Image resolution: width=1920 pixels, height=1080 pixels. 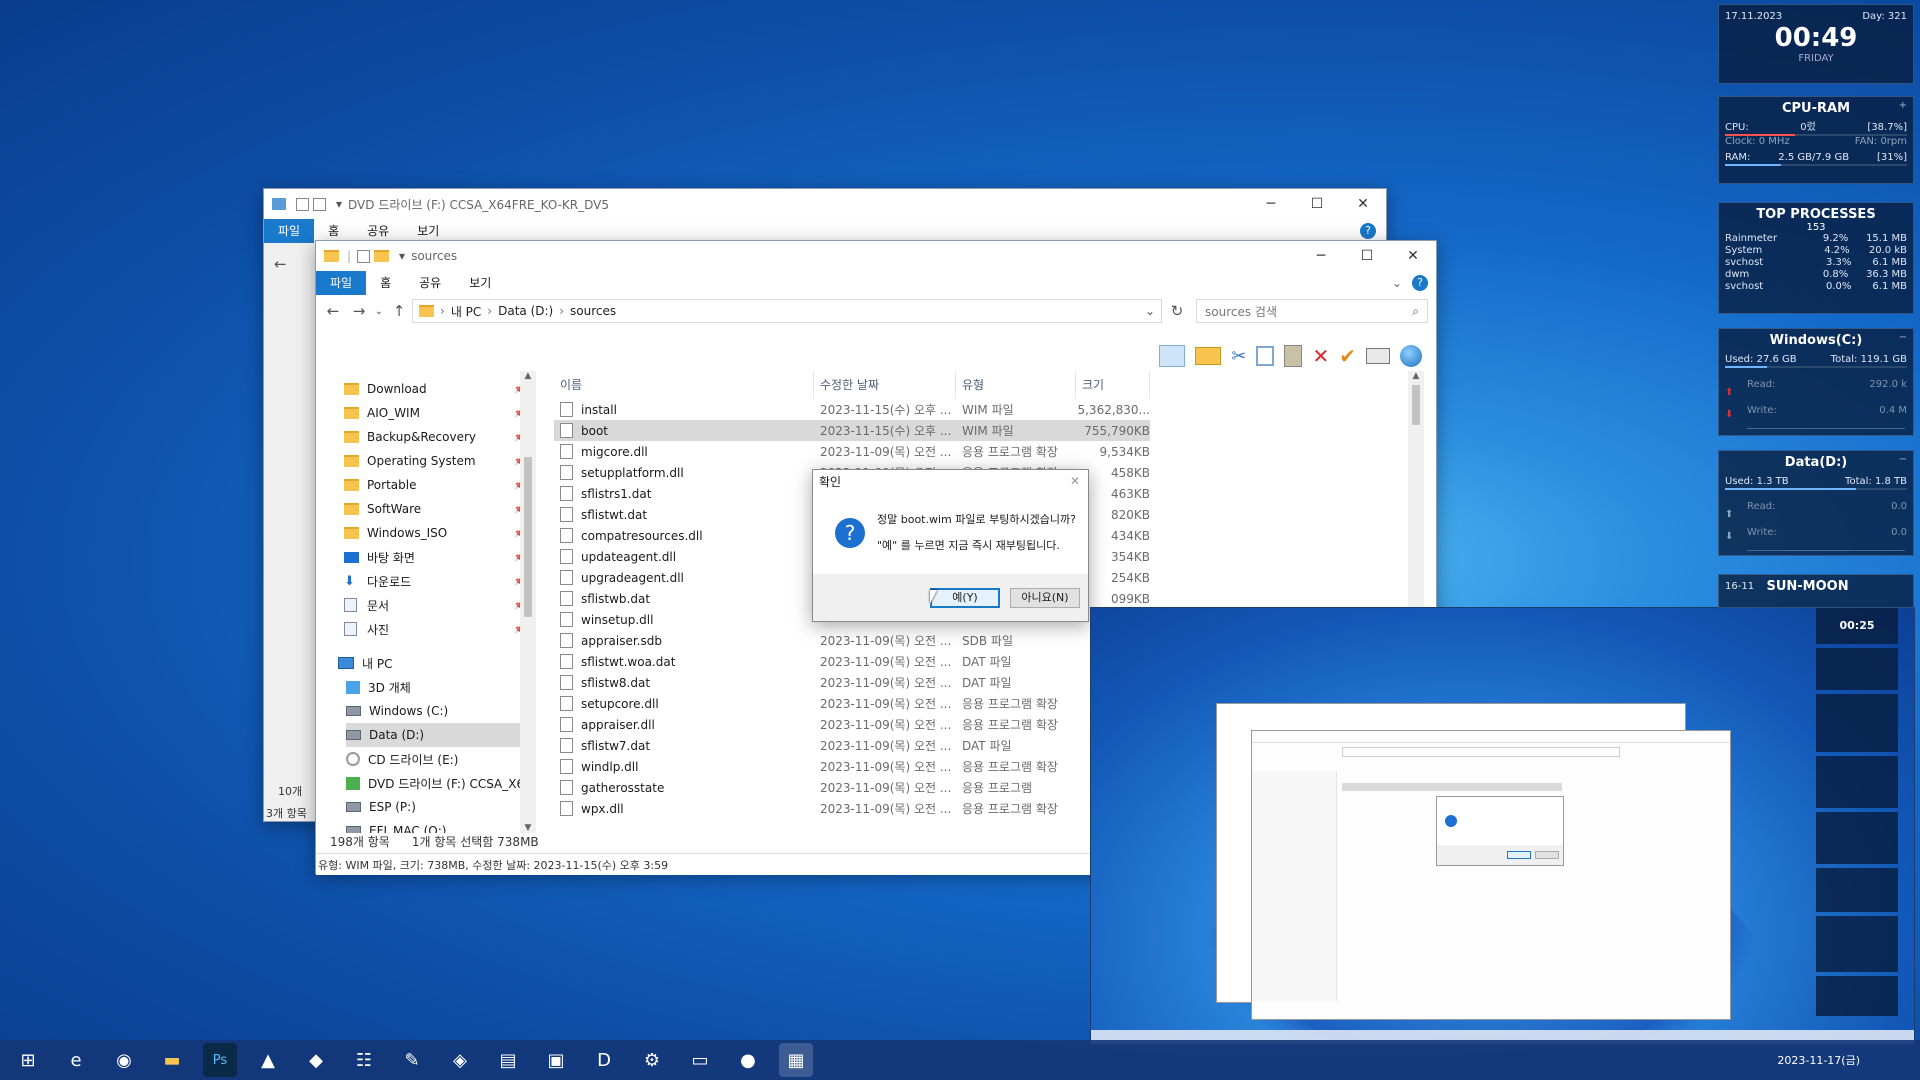 What do you see at coordinates (441, 783) in the screenshot?
I see `this-pc-item: DVD 드라이브 (F:) CCSA_X6` at bounding box center [441, 783].